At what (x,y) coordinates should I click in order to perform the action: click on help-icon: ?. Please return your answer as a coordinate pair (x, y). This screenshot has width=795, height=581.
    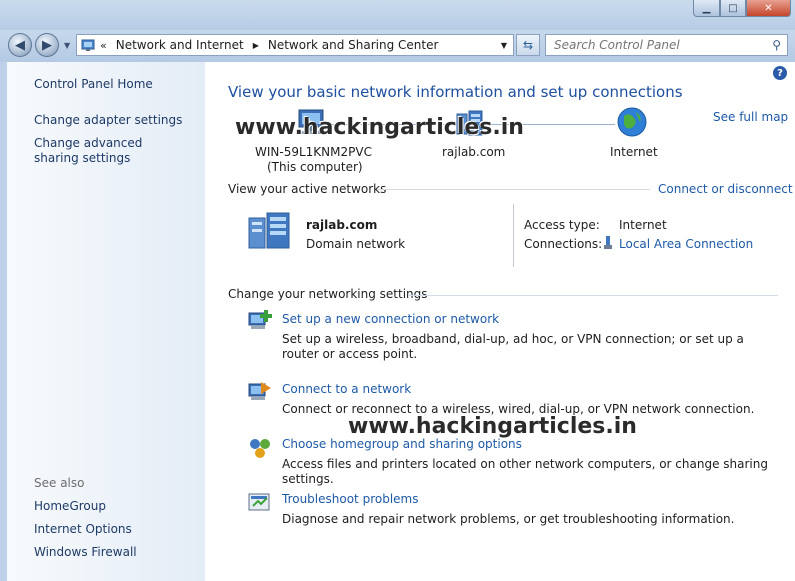
    Looking at the image, I should click on (780, 73).